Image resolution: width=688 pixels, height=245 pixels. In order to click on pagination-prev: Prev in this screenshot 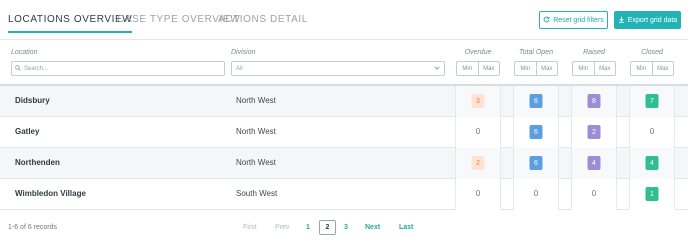, I will do `click(282, 227)`.